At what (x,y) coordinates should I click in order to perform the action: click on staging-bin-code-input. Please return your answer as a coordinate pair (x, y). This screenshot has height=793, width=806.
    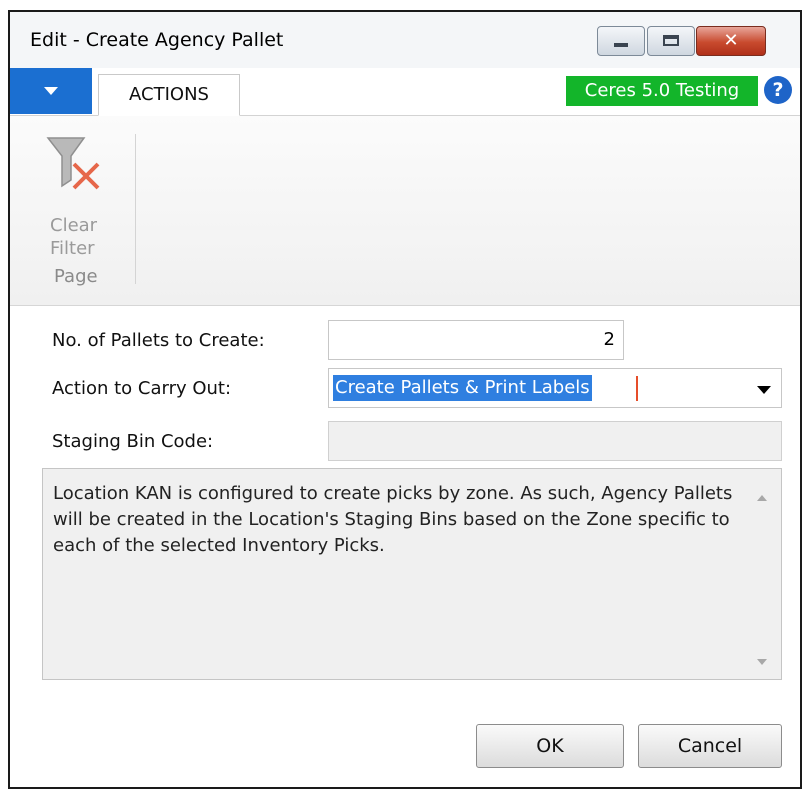
    Looking at the image, I should click on (555, 441).